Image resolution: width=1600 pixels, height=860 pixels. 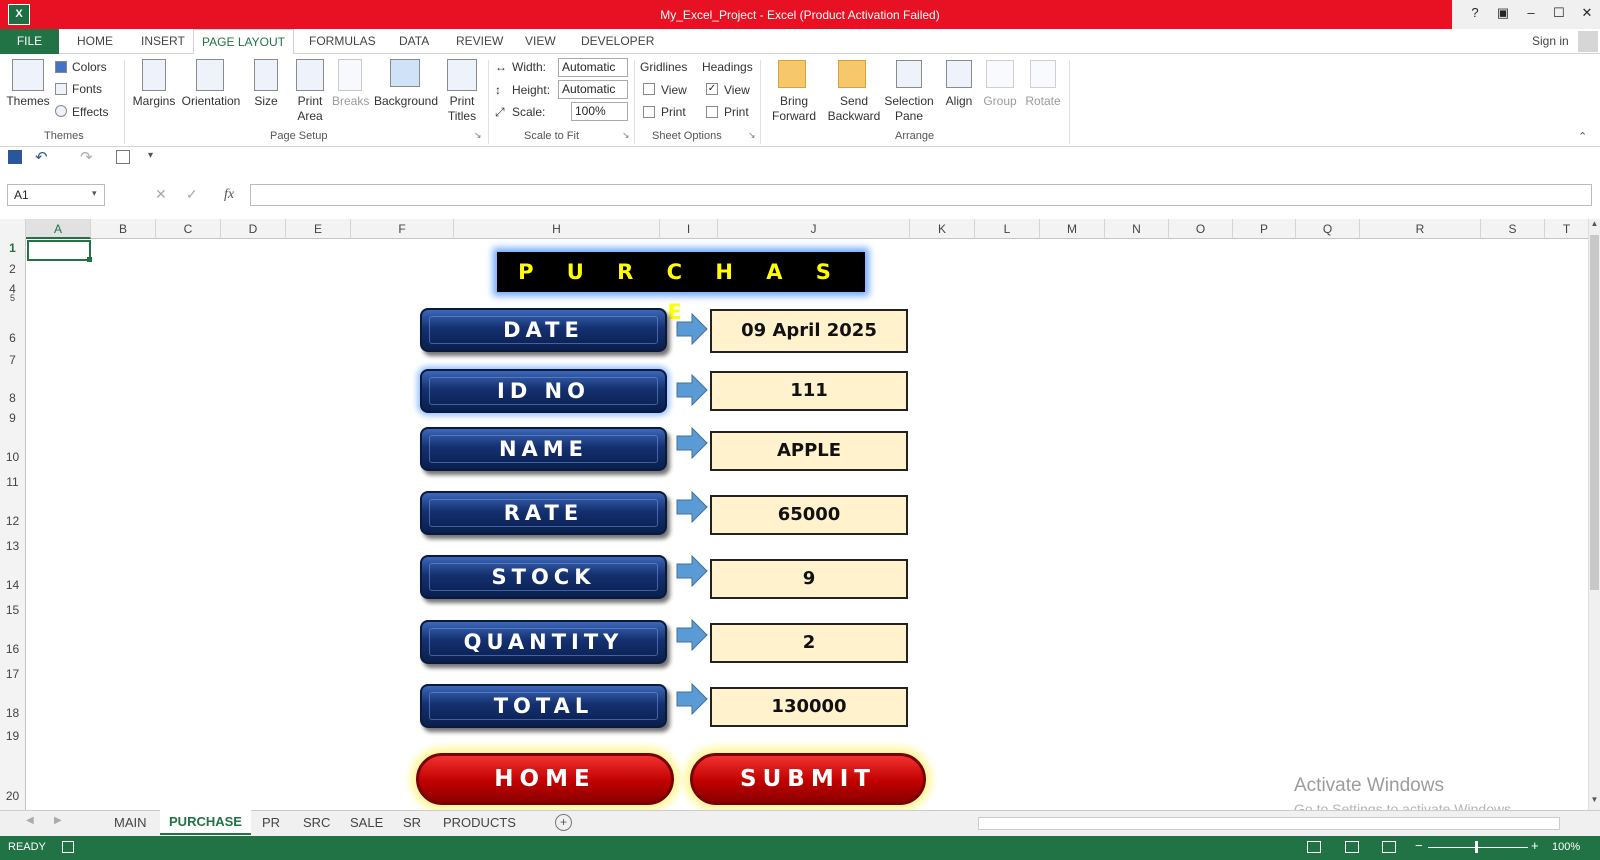 What do you see at coordinates (41, 157) in the screenshot?
I see `undo-icon: ↶` at bounding box center [41, 157].